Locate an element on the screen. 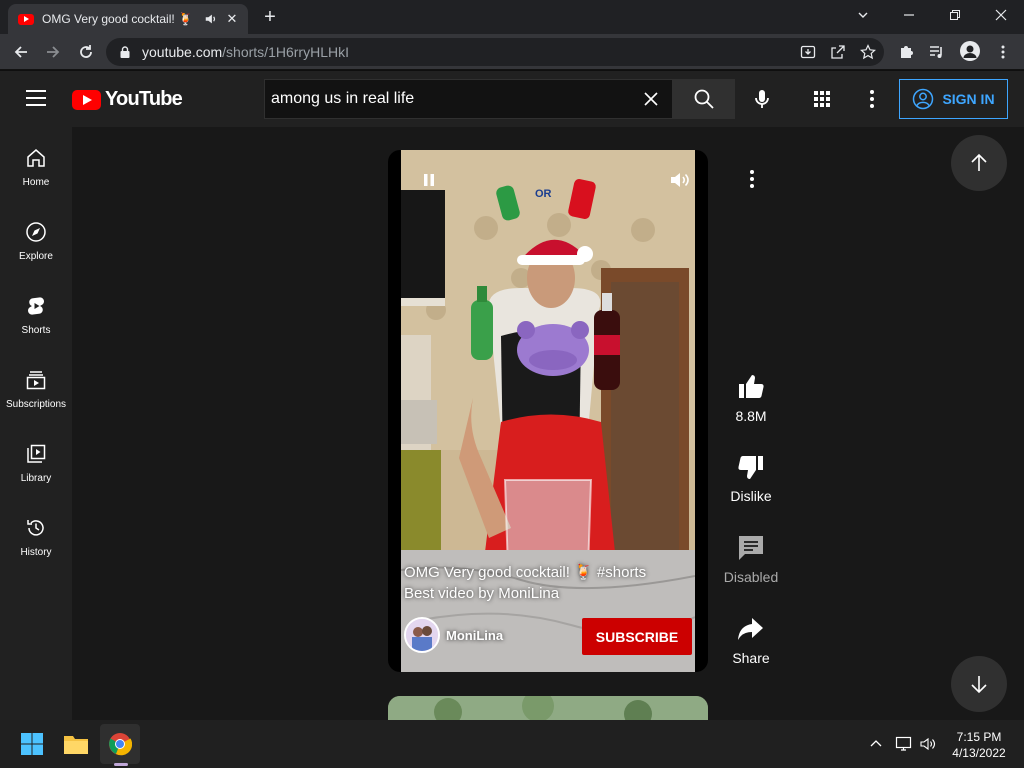 The image size is (1024, 768). youtube-logo: YouTube is located at coordinates (127, 99).